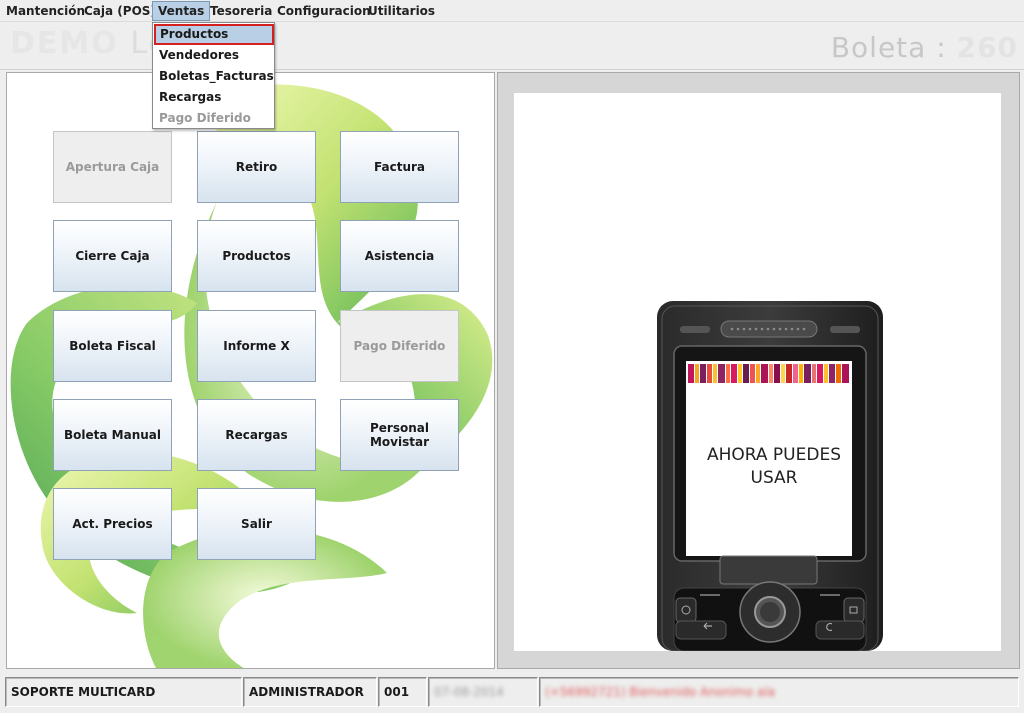 Image resolution: width=1024 pixels, height=713 pixels. What do you see at coordinates (324, 11) in the screenshot?
I see `menu-configuracion: Configuracion` at bounding box center [324, 11].